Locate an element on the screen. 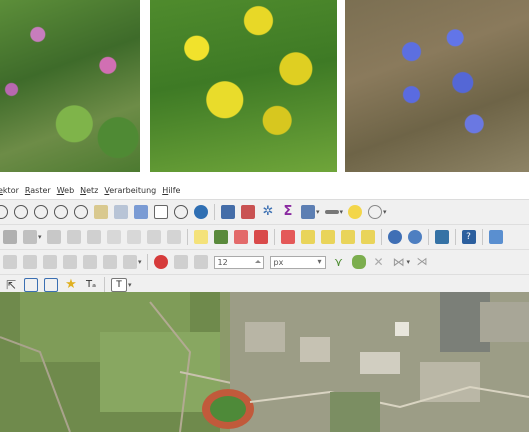 The image size is (529, 432). zoom-in-icon is located at coordinates (4, 212).